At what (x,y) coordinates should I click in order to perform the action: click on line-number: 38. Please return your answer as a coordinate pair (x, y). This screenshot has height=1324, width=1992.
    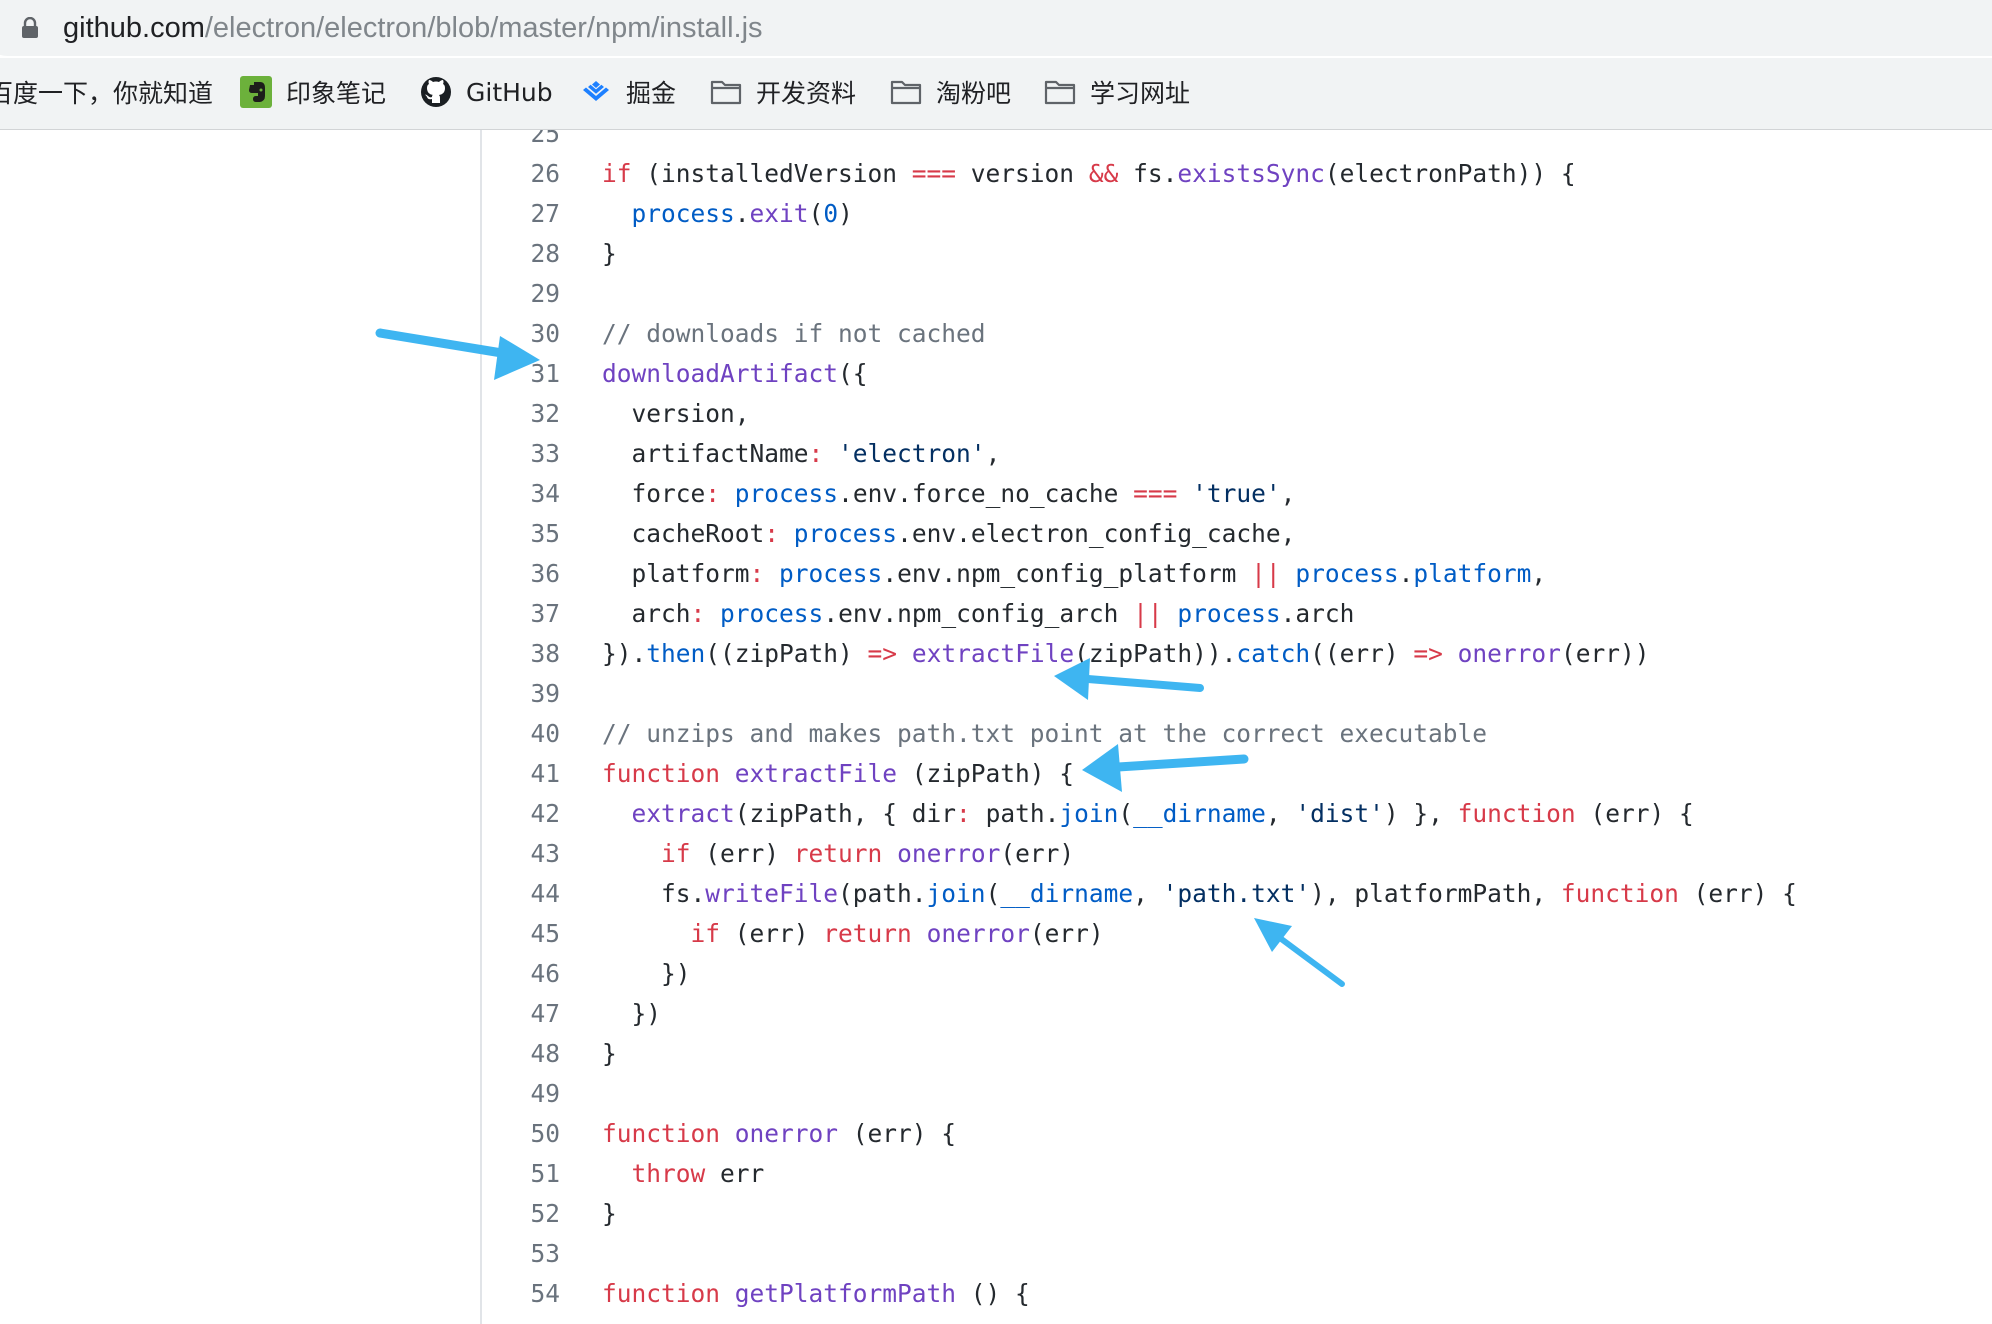
    Looking at the image, I should click on (520, 654).